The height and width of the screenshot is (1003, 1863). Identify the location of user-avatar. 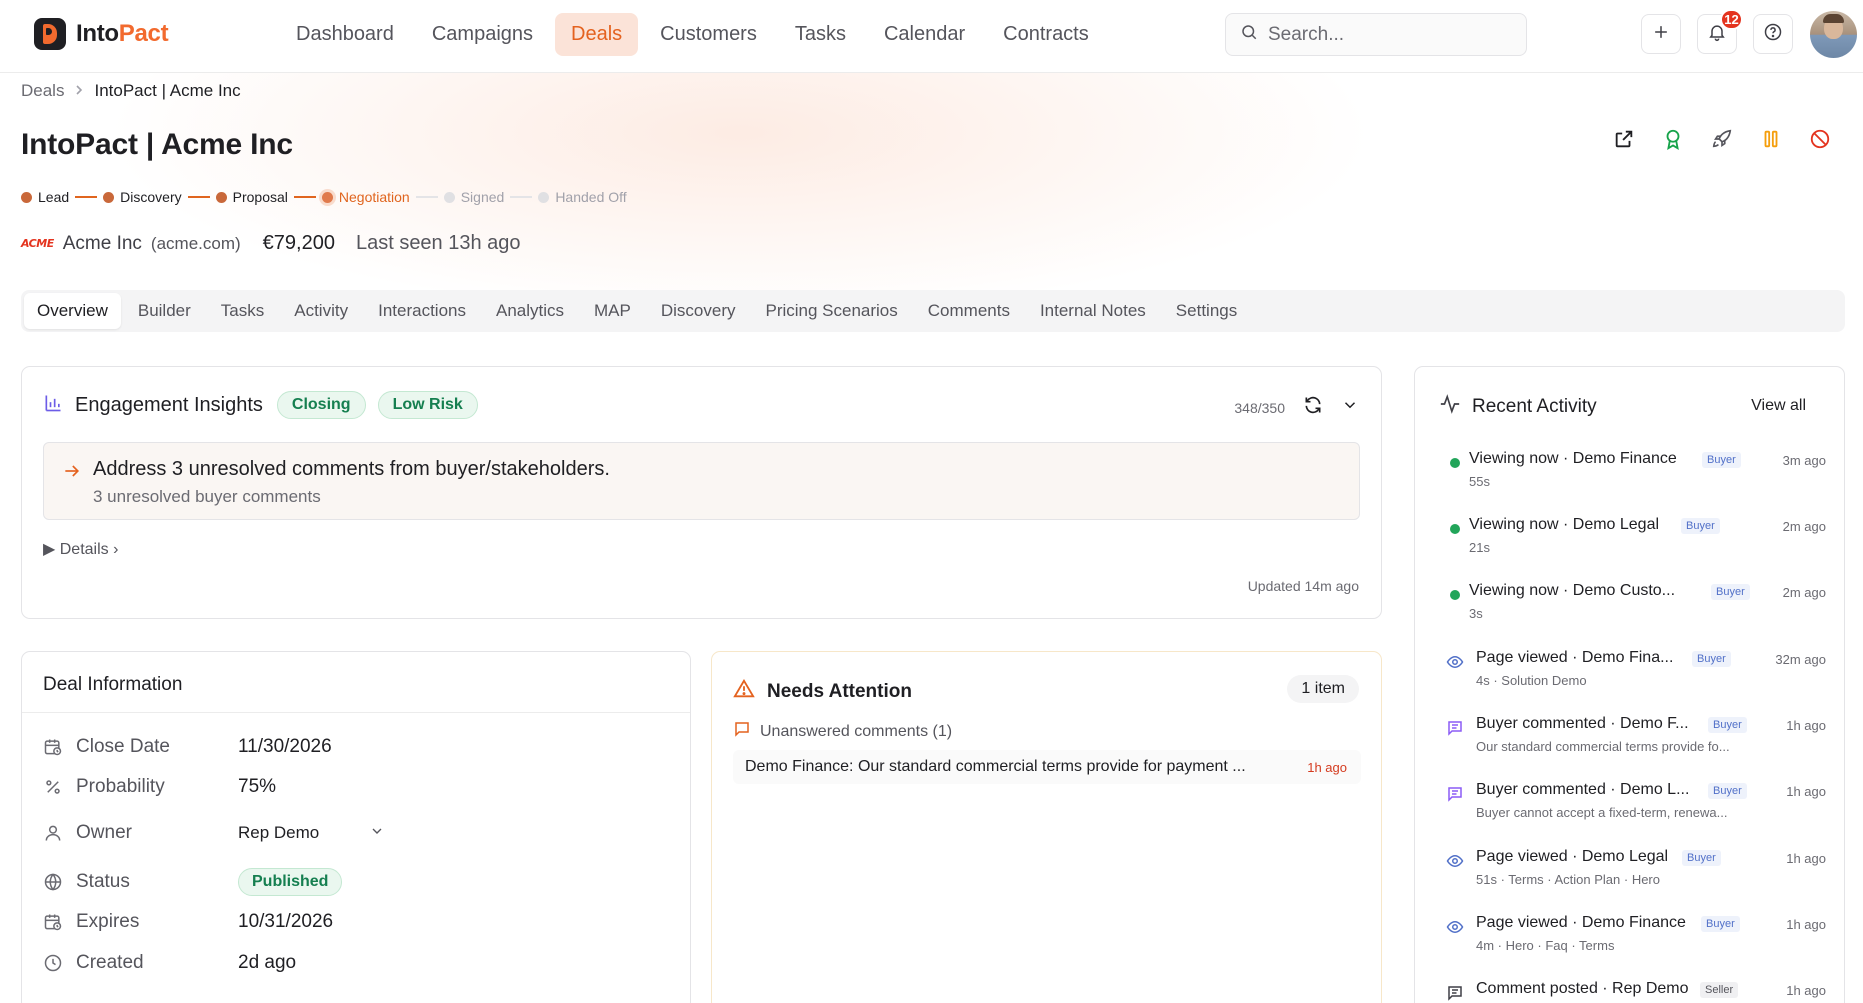
(1833, 34).